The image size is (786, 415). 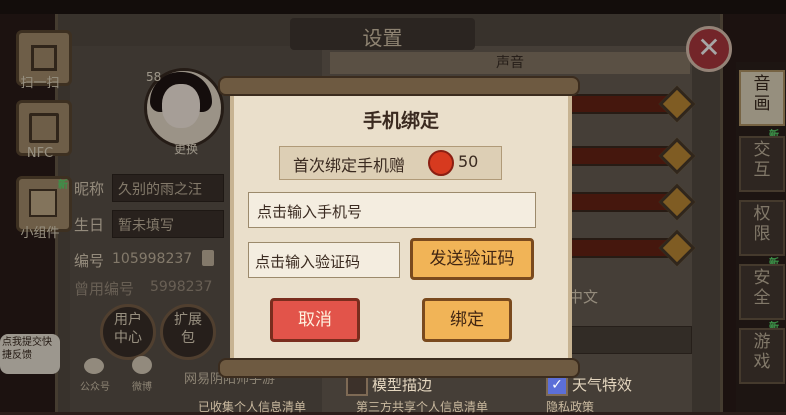 What do you see at coordinates (392, 210) in the screenshot?
I see `phone-input: 点击输入手机号` at bounding box center [392, 210].